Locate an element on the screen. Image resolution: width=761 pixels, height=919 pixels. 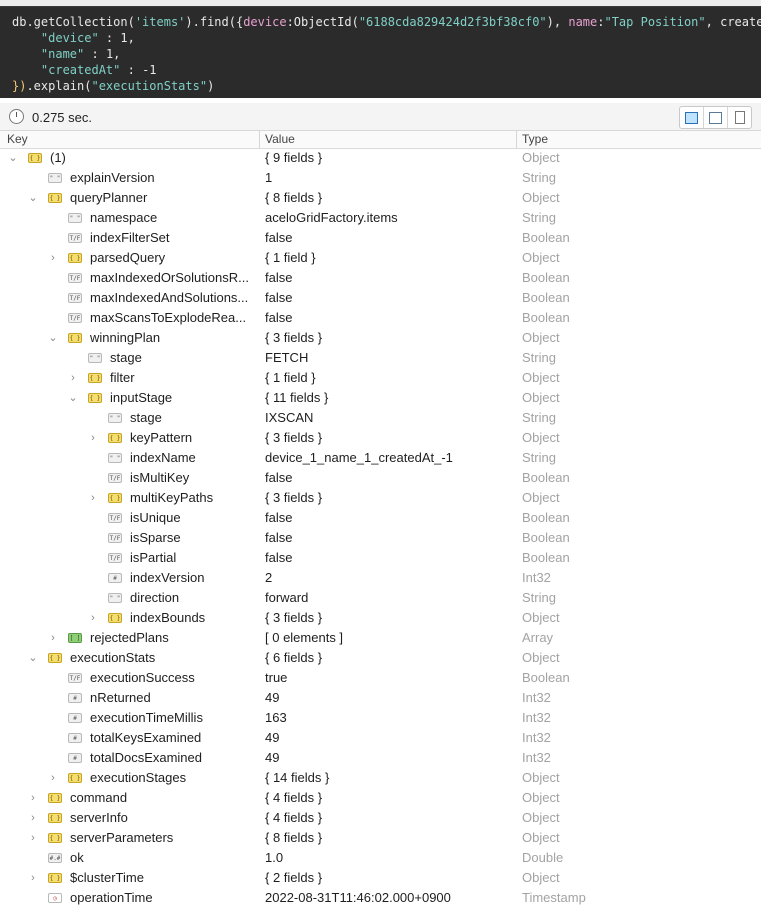
code-token: name is located at coordinates (583, 22).